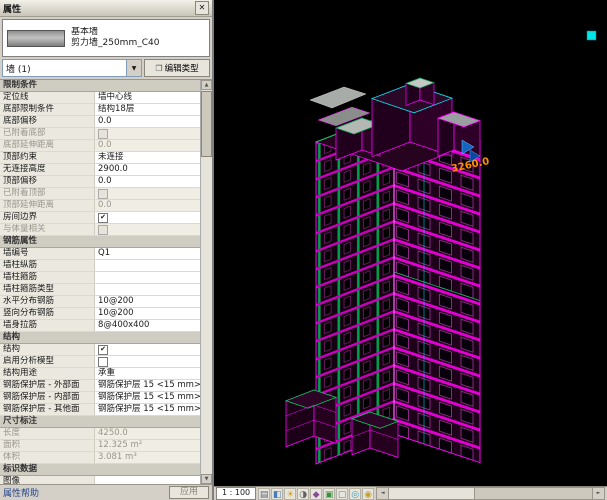  Describe the element at coordinates (47, 433) in the screenshot. I see `property-label: 长度` at that location.